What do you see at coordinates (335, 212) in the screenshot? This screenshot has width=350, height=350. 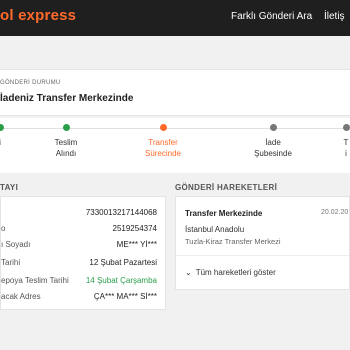 I see `movement-date: 20.02.20` at bounding box center [335, 212].